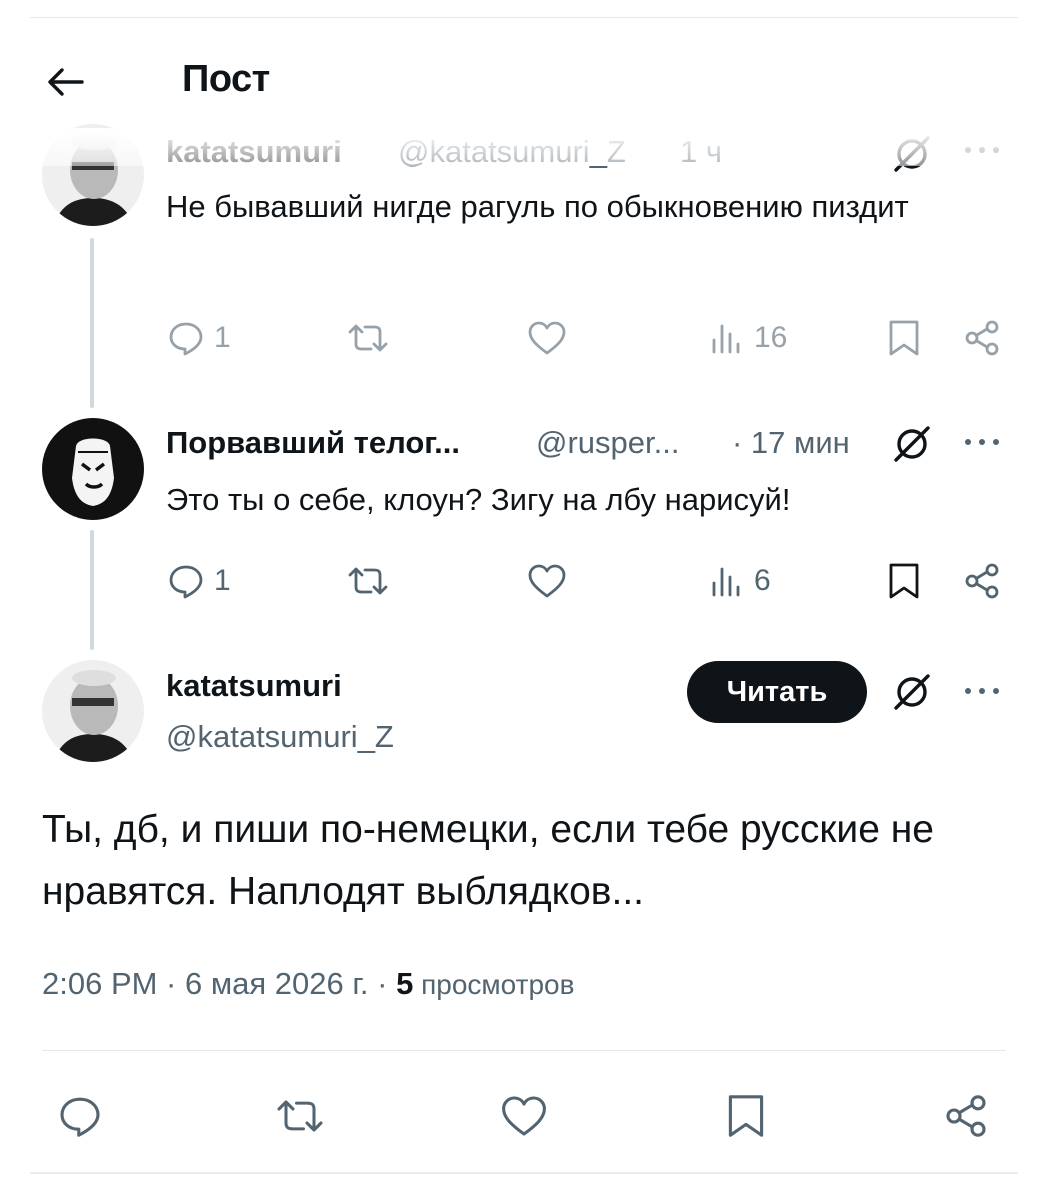 This screenshot has height=1200, width=1048. Describe the element at coordinates (791, 443) in the screenshot. I see `tweet-time: · 17 мин` at that location.